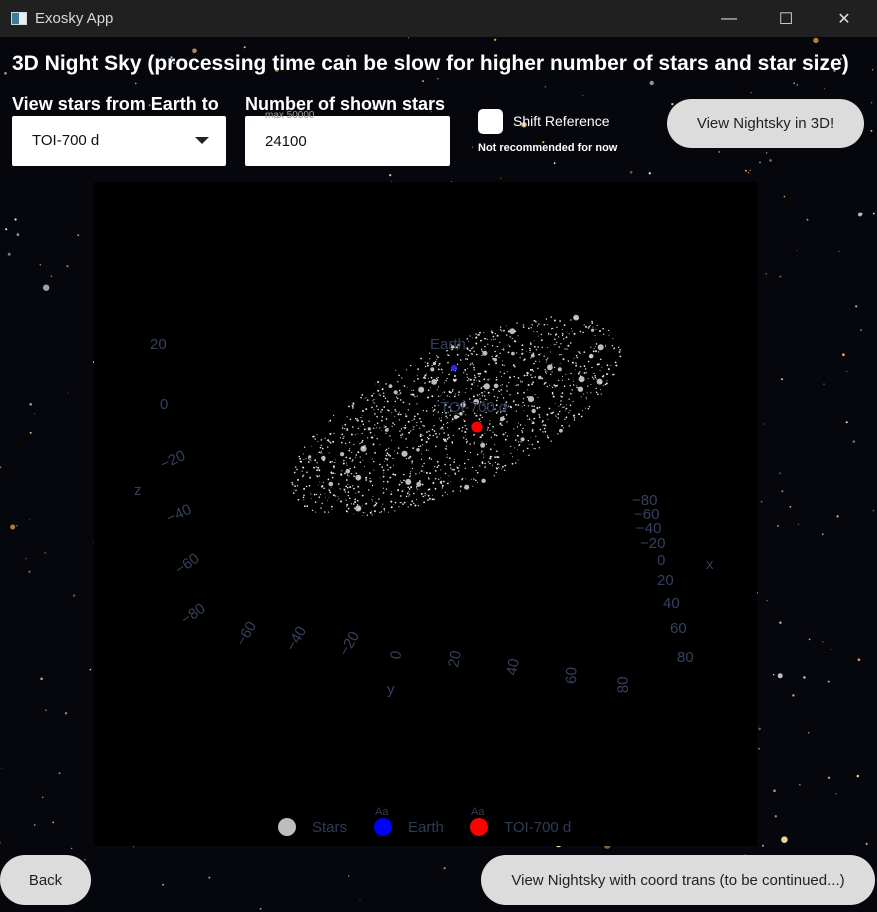 This screenshot has width=877, height=912. What do you see at coordinates (349, 643) in the screenshot?
I see `y-tick-2: −20` at bounding box center [349, 643].